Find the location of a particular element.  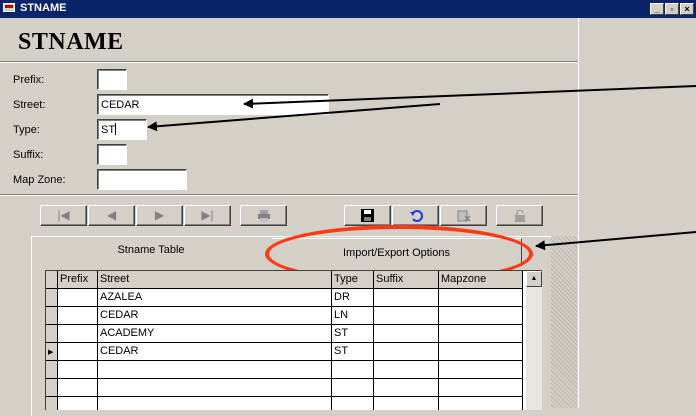

previous-record-button: ◀ is located at coordinates (111, 215).